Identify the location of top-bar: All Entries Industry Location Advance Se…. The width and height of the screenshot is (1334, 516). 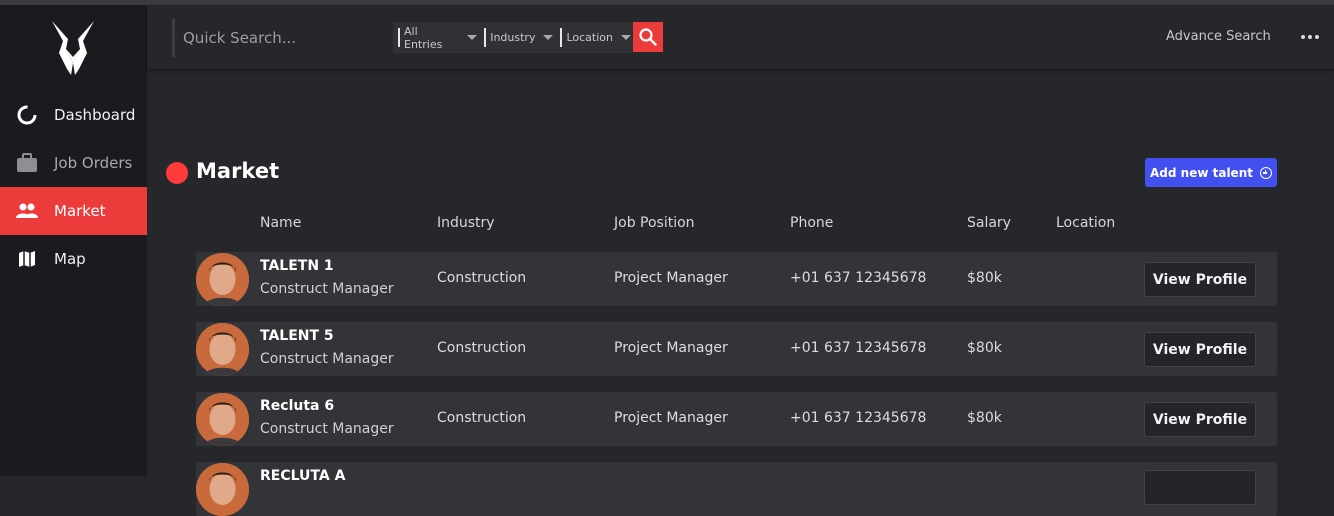
(740, 37).